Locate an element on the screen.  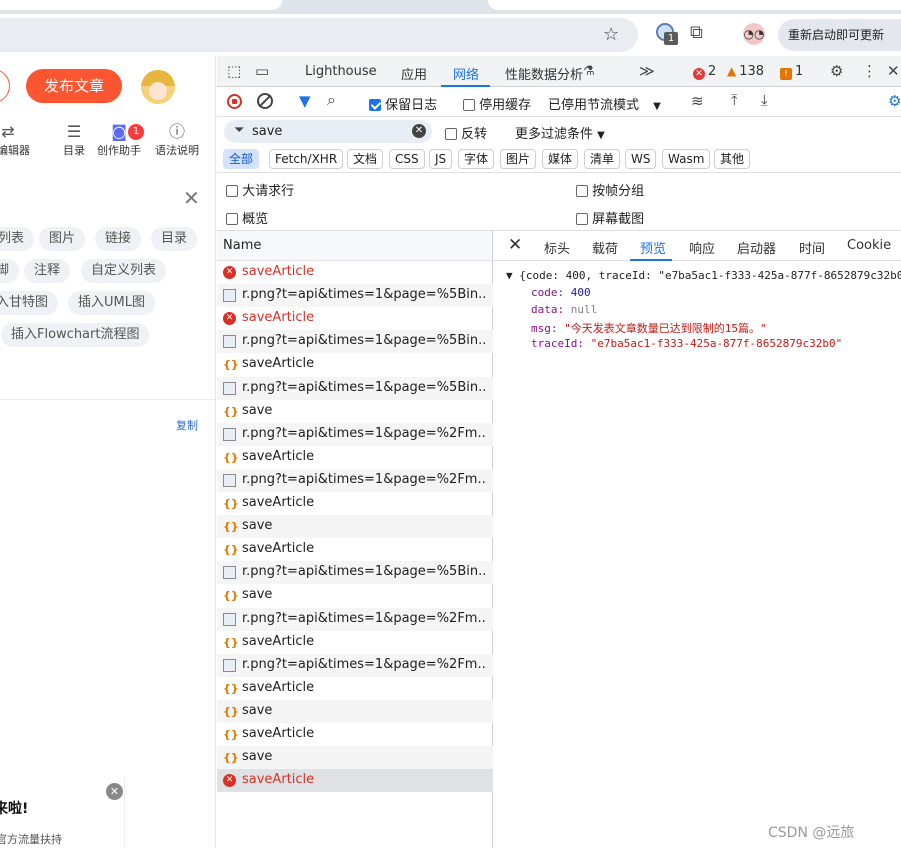
more-filters-dropdown: 更多过滤条件 ▼ is located at coordinates (560, 132).